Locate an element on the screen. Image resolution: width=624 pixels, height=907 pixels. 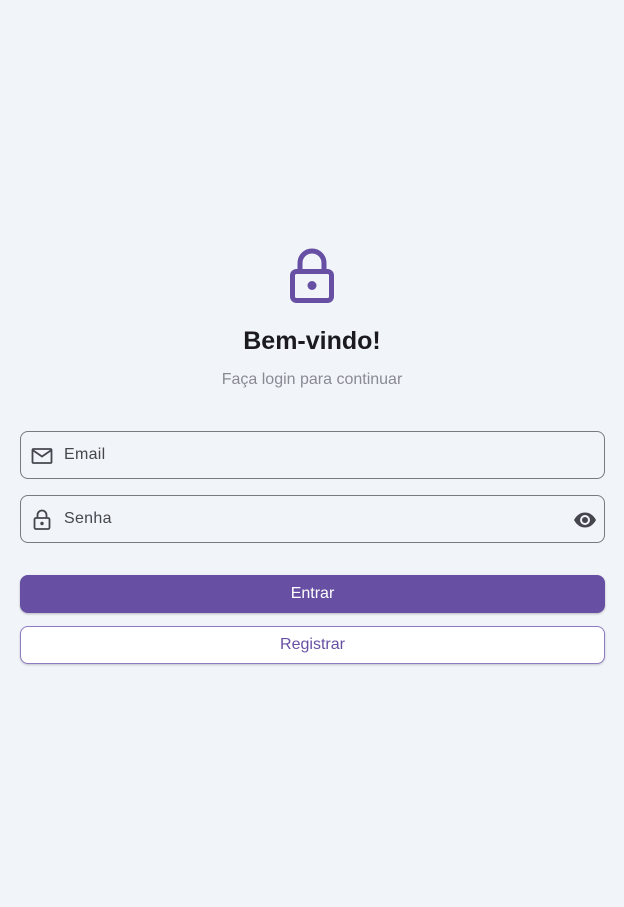
page-subtitle: Faça login para continuar is located at coordinates (312, 379).